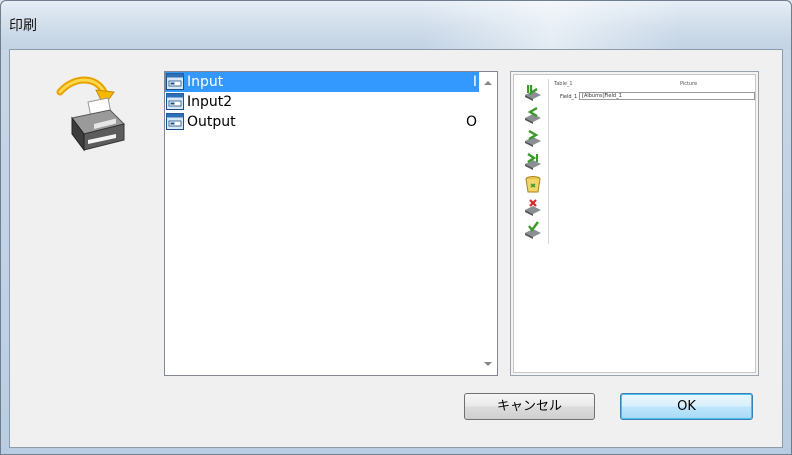 Image resolution: width=792 pixels, height=455 pixels. Describe the element at coordinates (533, 93) in the screenshot. I see `first-record-icon` at that location.